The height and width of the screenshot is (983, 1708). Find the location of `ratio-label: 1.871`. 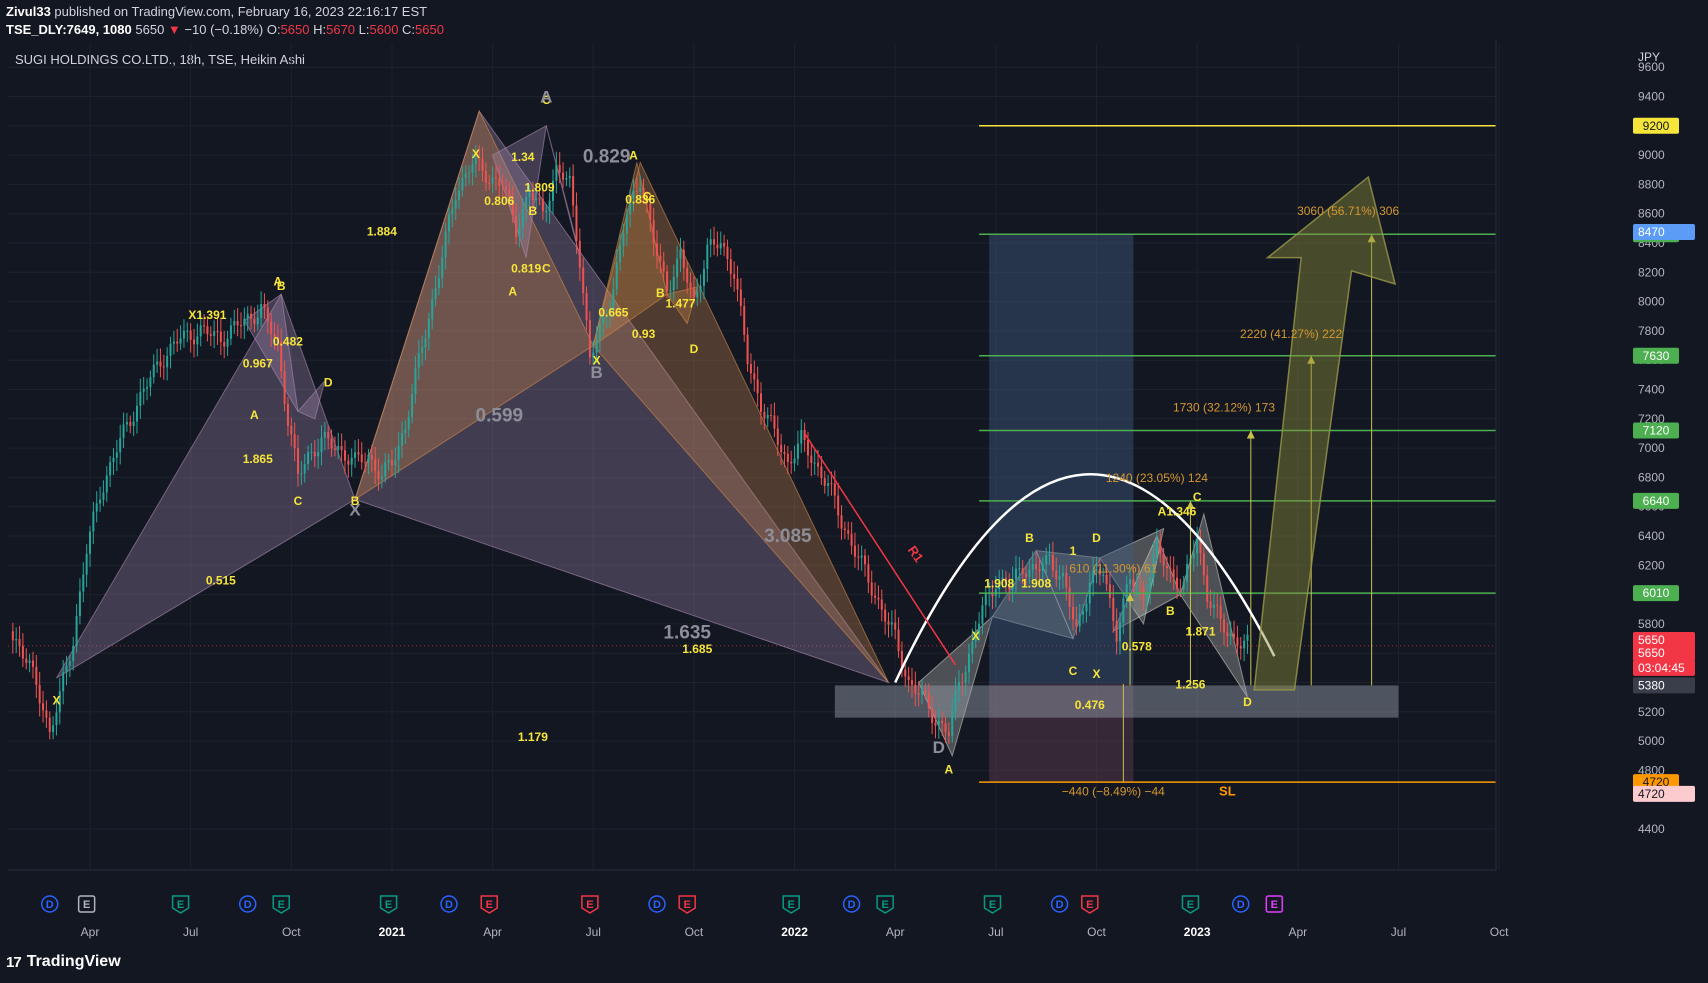

ratio-label: 1.871 is located at coordinates (1200, 632).